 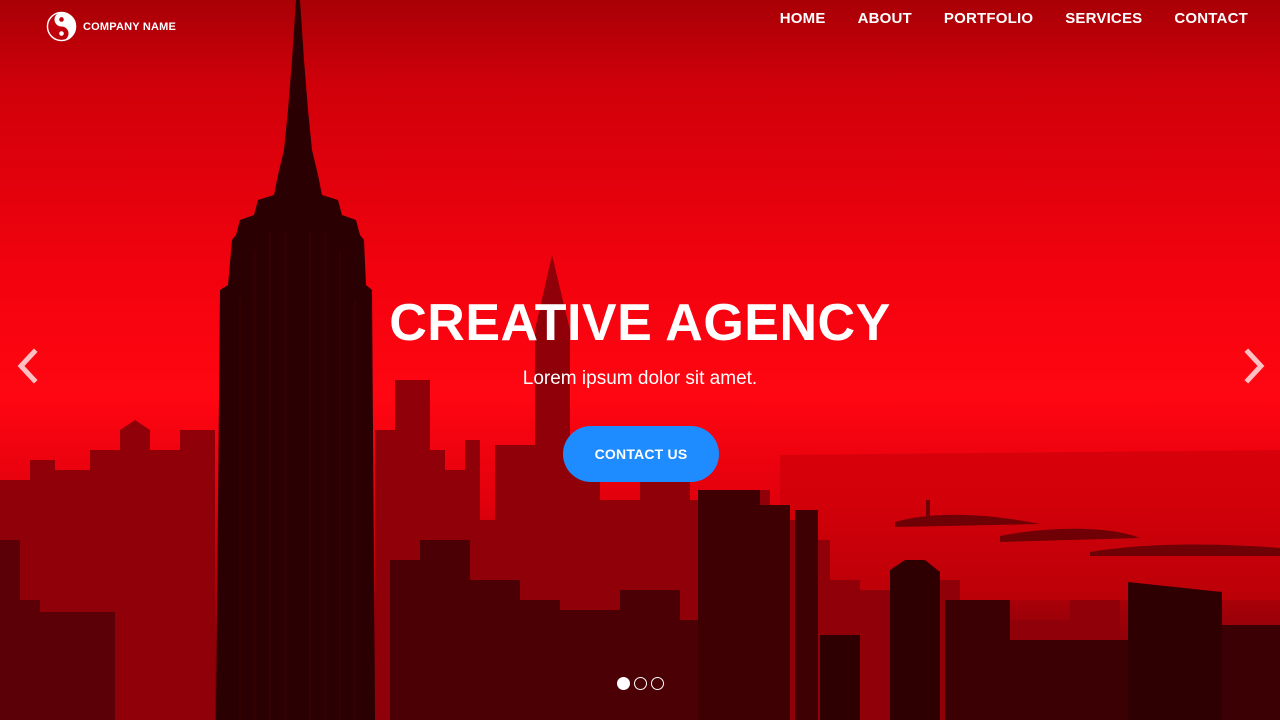 I want to click on nav-contact: CONTACT, so click(x=1211, y=18).